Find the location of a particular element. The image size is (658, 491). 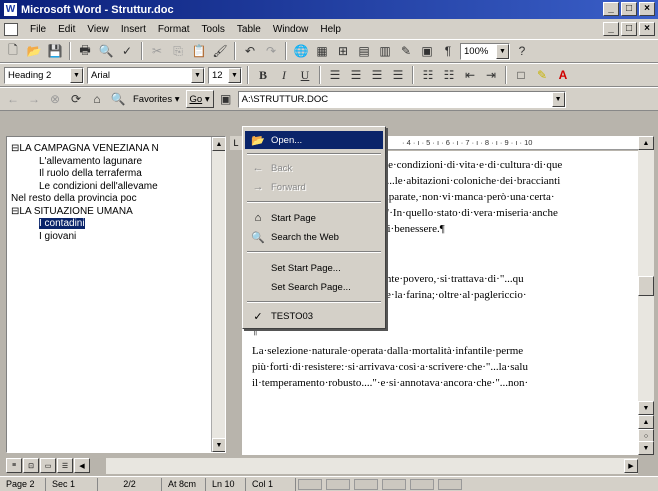

help-icon: ? is located at coordinates (522, 51).